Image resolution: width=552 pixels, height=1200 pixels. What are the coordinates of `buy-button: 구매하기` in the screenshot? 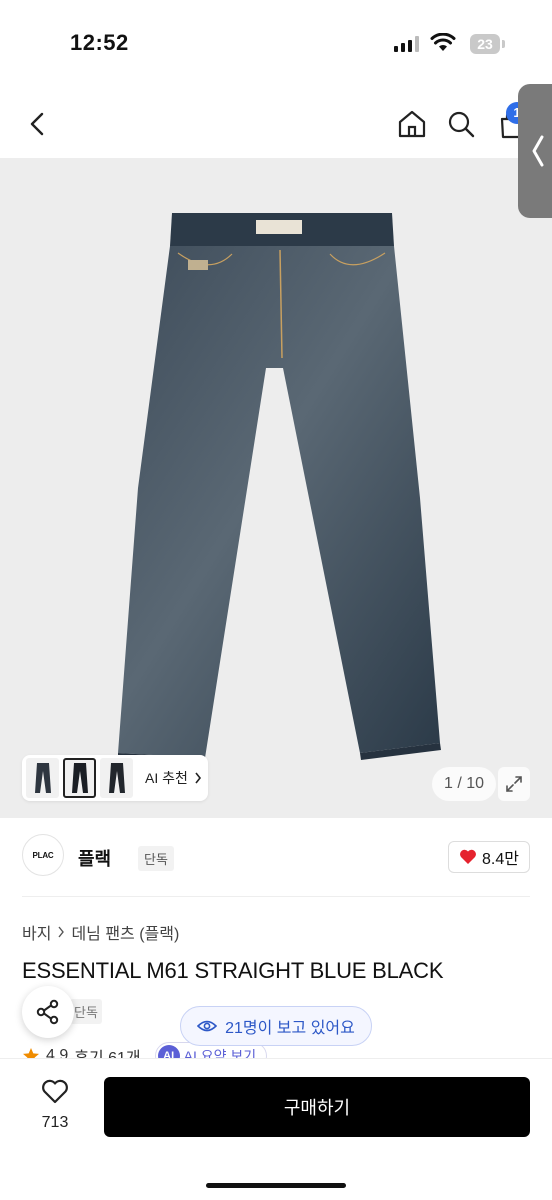 It's located at (317, 1107).